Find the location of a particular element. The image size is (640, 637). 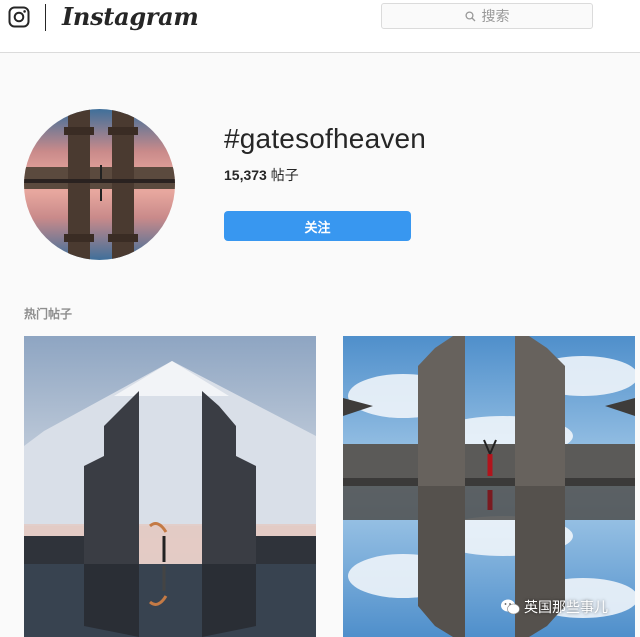

hashtag-title: #gatesofheaven is located at coordinates (325, 138).